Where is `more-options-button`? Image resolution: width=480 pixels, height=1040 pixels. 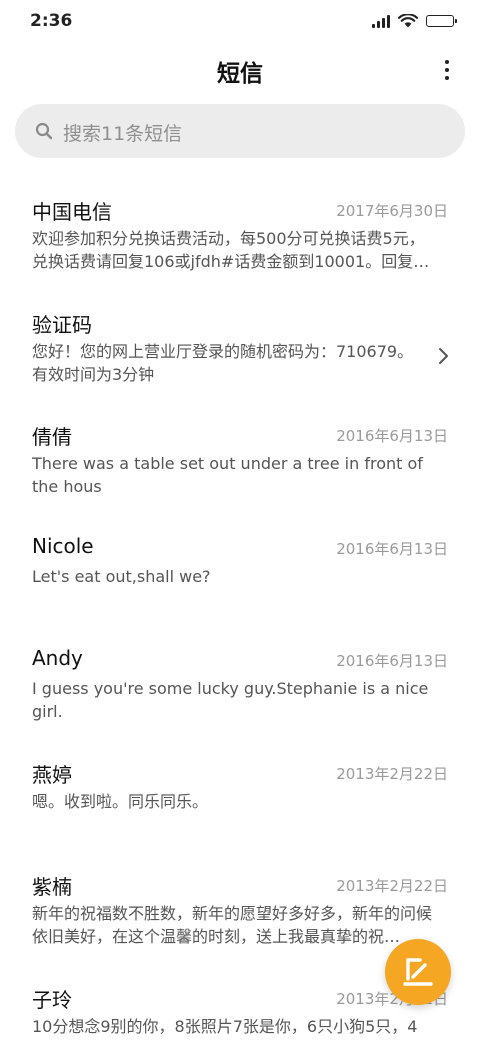
more-options-button is located at coordinates (447, 70).